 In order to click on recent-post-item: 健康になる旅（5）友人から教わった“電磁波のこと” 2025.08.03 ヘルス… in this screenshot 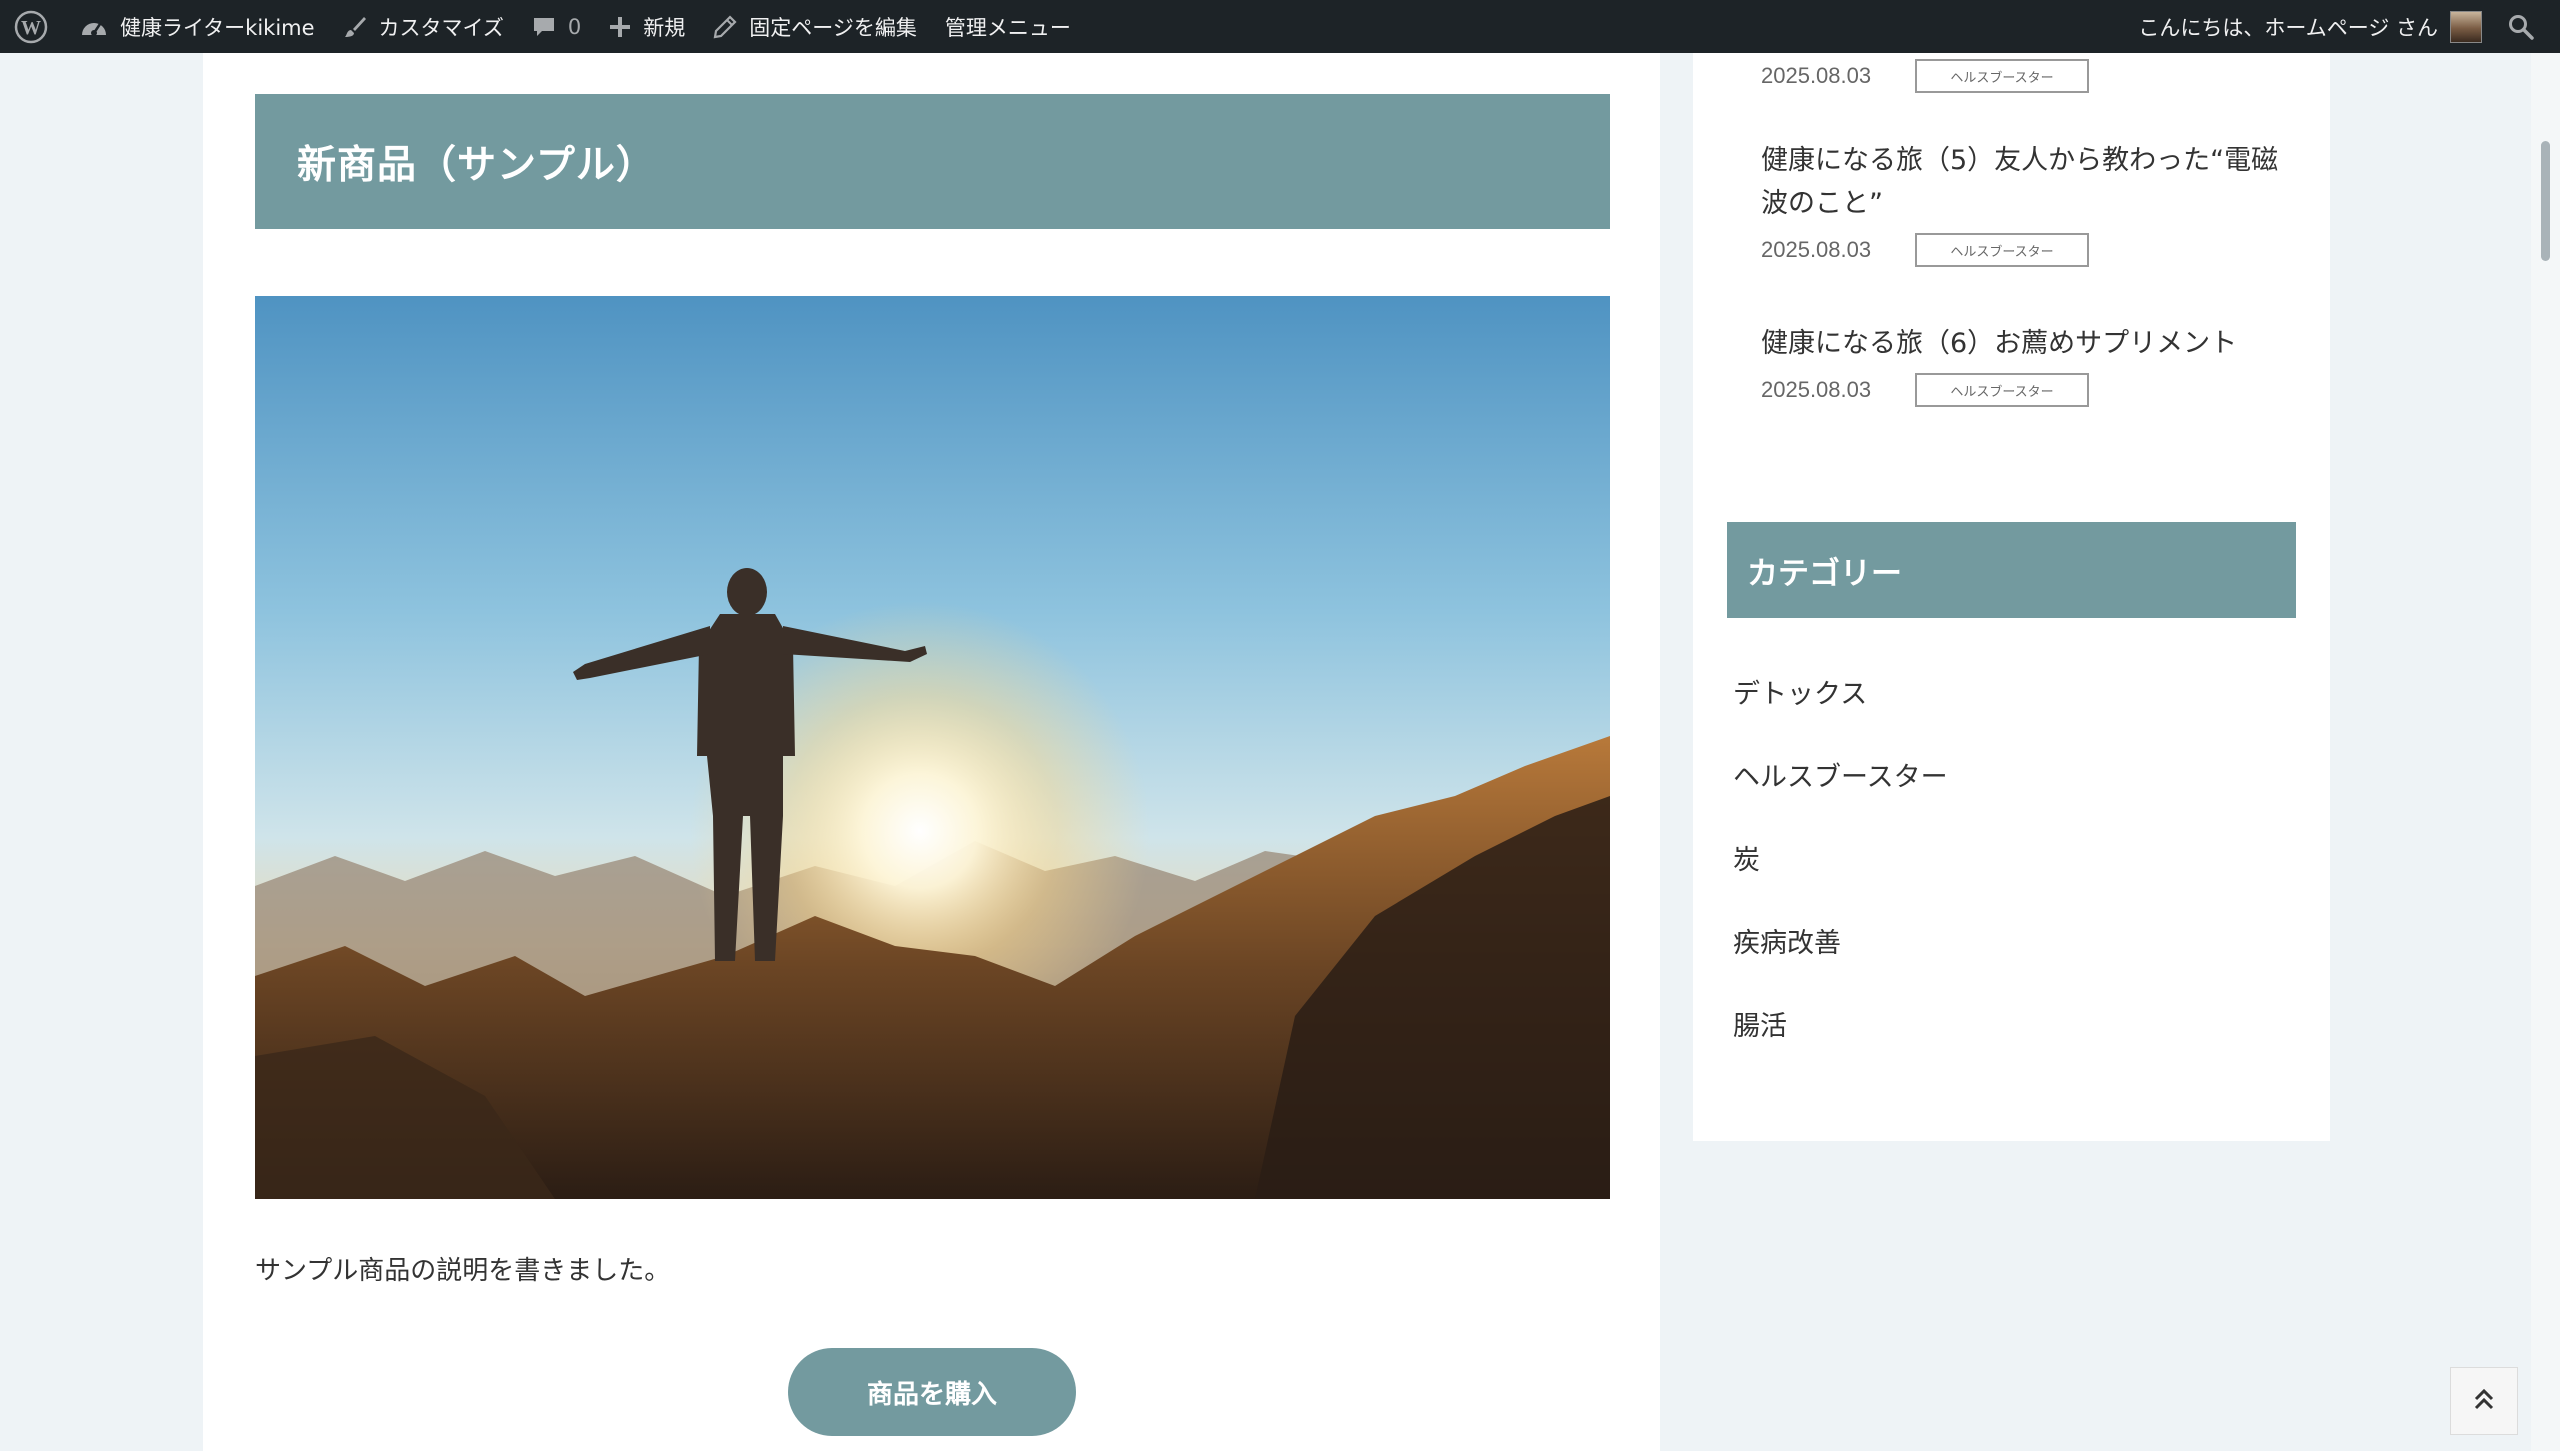, I will do `click(2021, 203)`.